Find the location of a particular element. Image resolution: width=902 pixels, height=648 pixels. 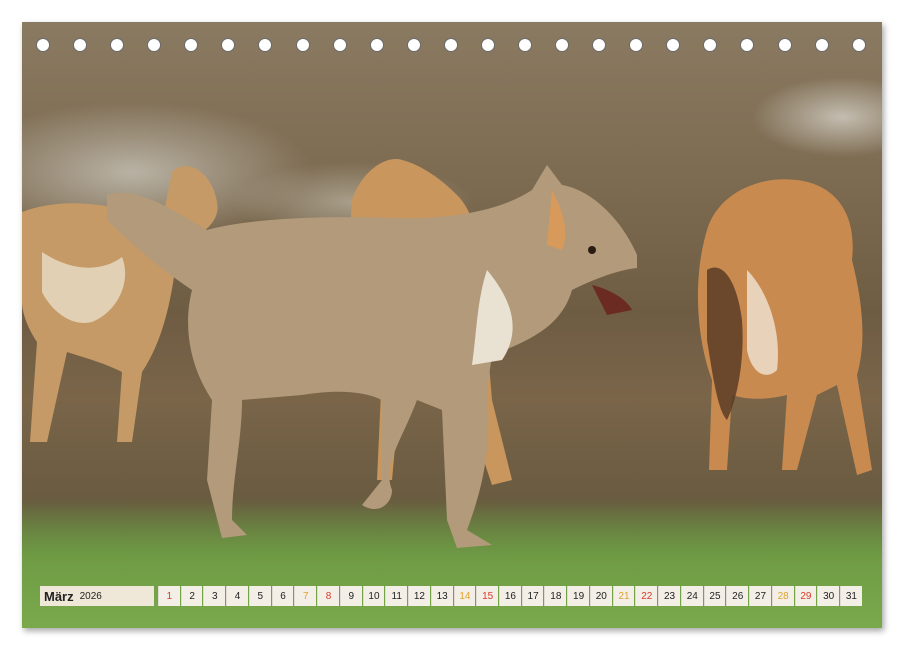

day-cell: 29 is located at coordinates (805, 596).